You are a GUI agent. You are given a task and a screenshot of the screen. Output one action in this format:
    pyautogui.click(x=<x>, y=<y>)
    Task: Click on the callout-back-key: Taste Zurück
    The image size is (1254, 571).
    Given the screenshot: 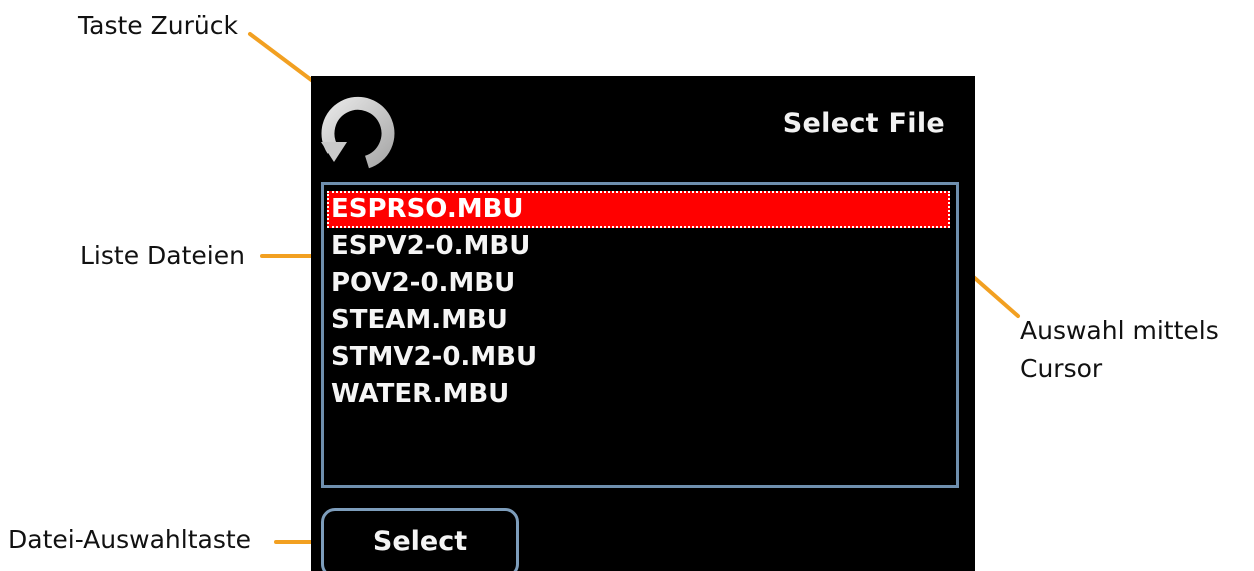 What is the action you would take?
    pyautogui.click(x=158, y=25)
    